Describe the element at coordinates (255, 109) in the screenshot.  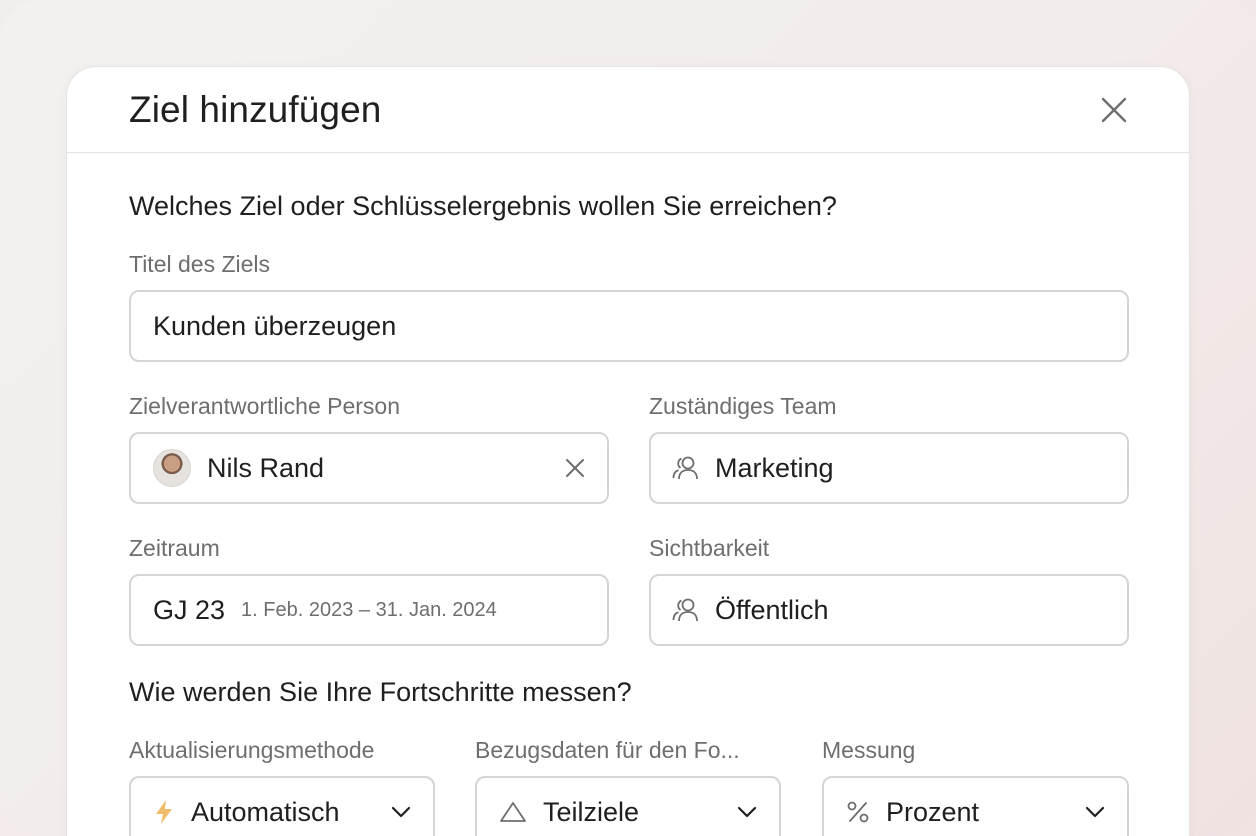
I see `dialog-title: Ziel hinzufügen` at that location.